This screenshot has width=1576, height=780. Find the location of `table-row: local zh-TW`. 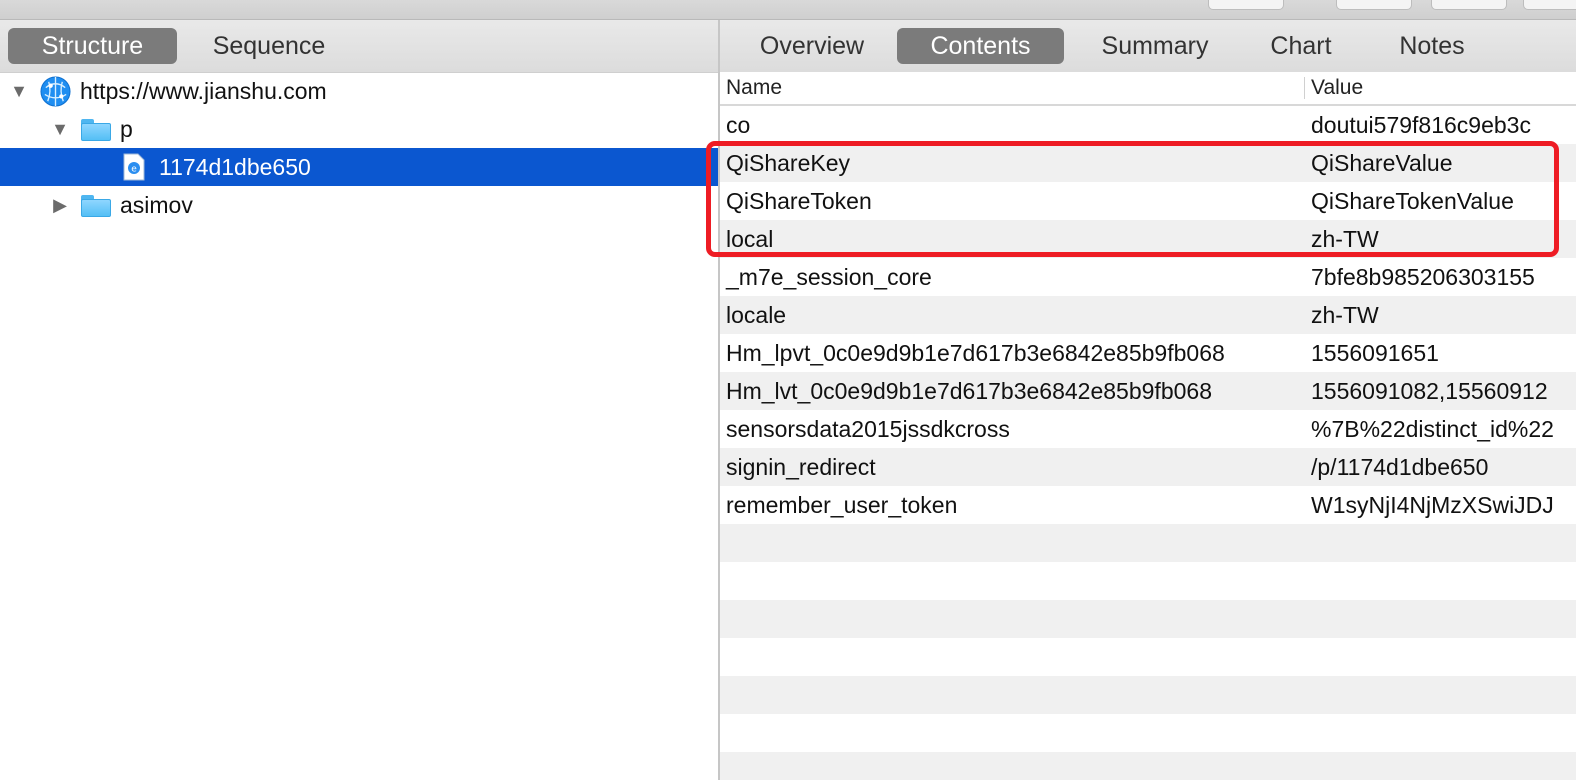

table-row: local zh-TW is located at coordinates (1148, 239).